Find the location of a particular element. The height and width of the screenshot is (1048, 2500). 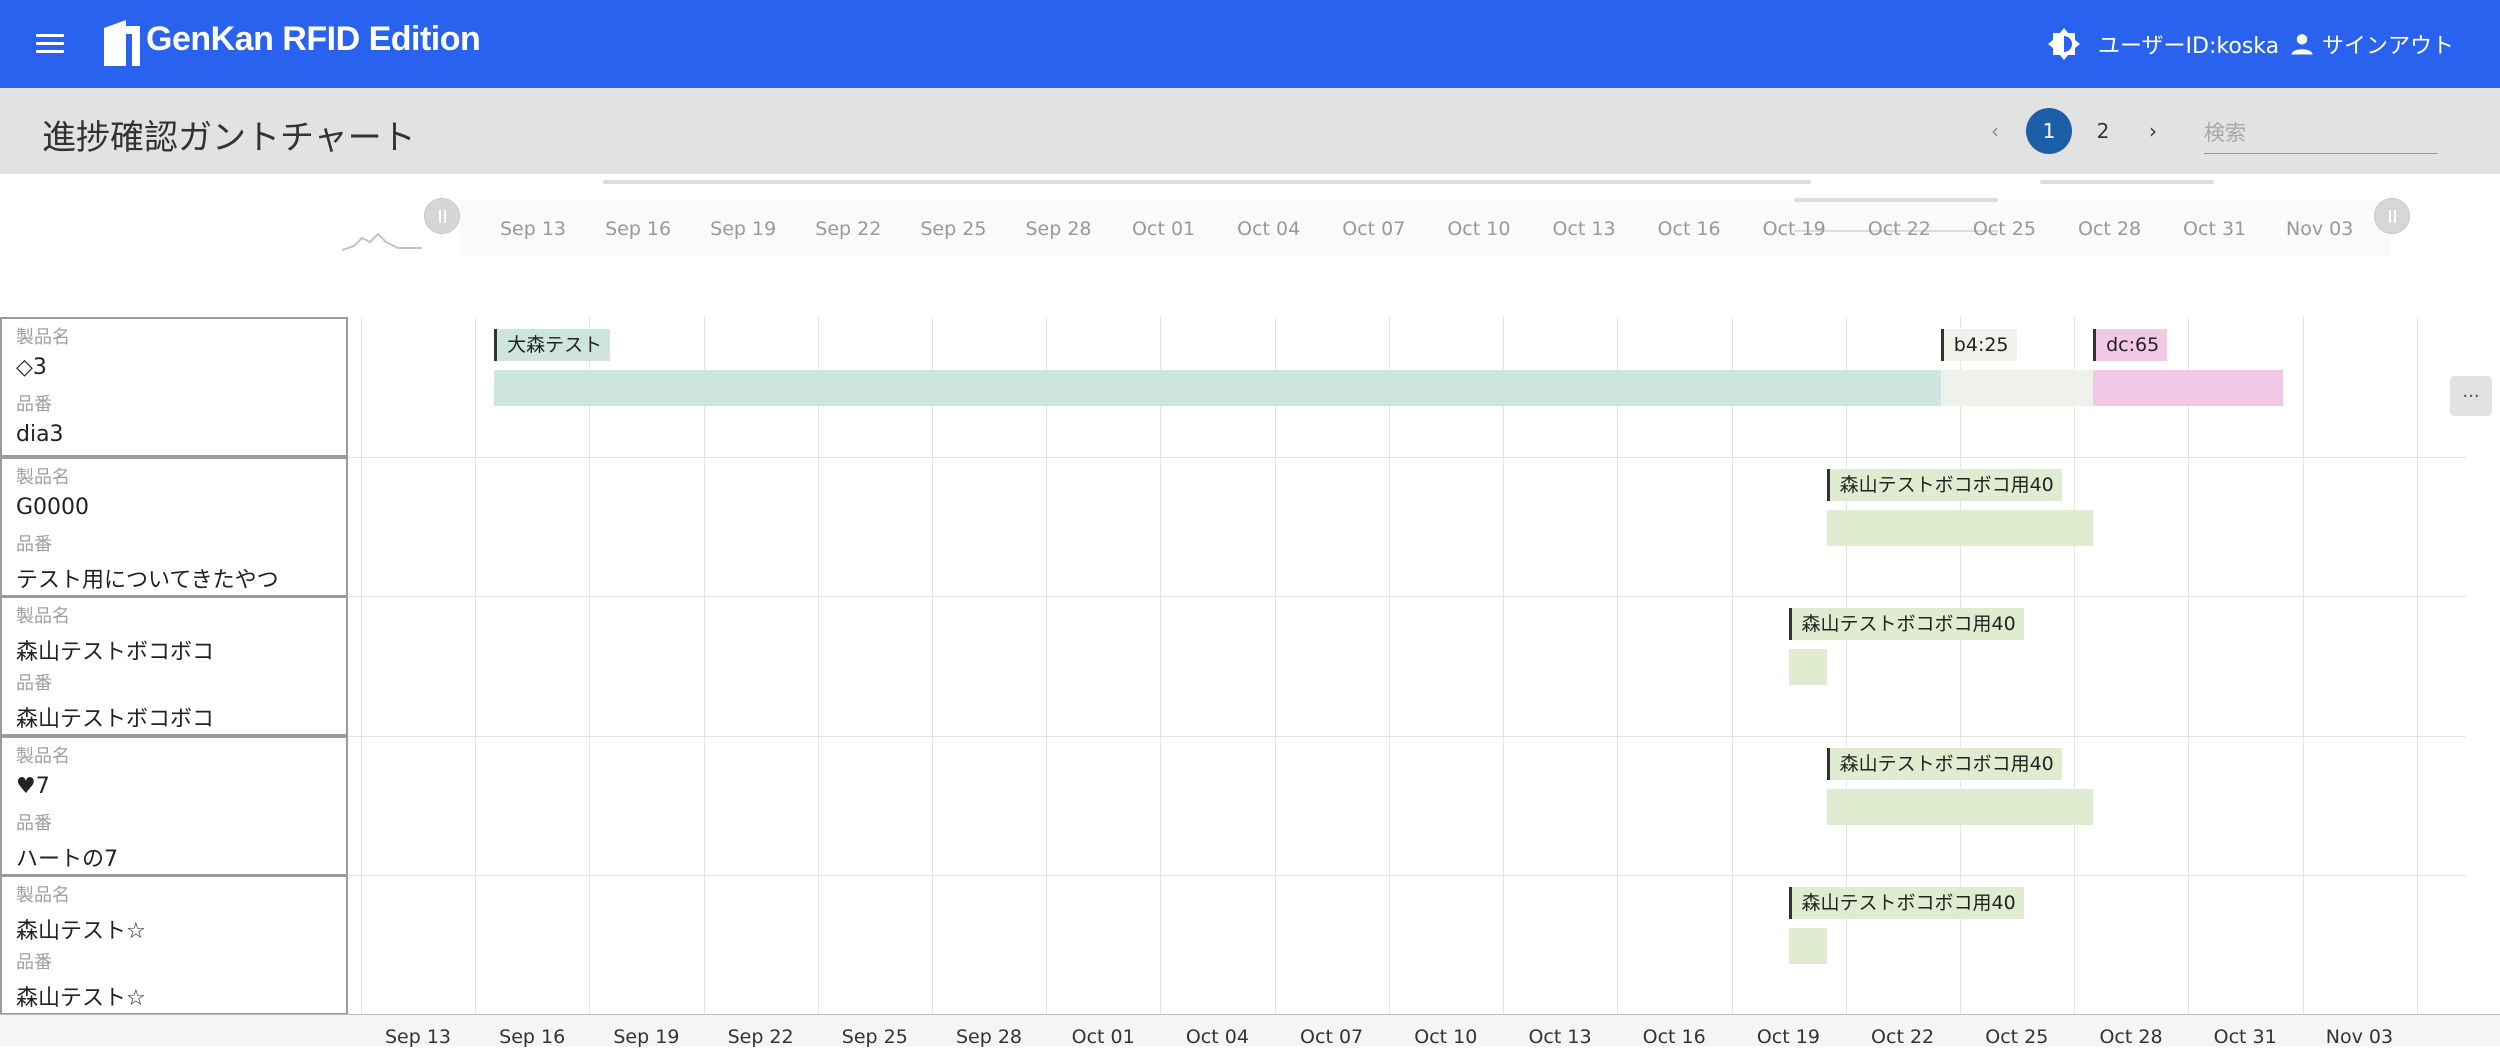

overview-date-tick: Sep 22 is located at coordinates (848, 229).